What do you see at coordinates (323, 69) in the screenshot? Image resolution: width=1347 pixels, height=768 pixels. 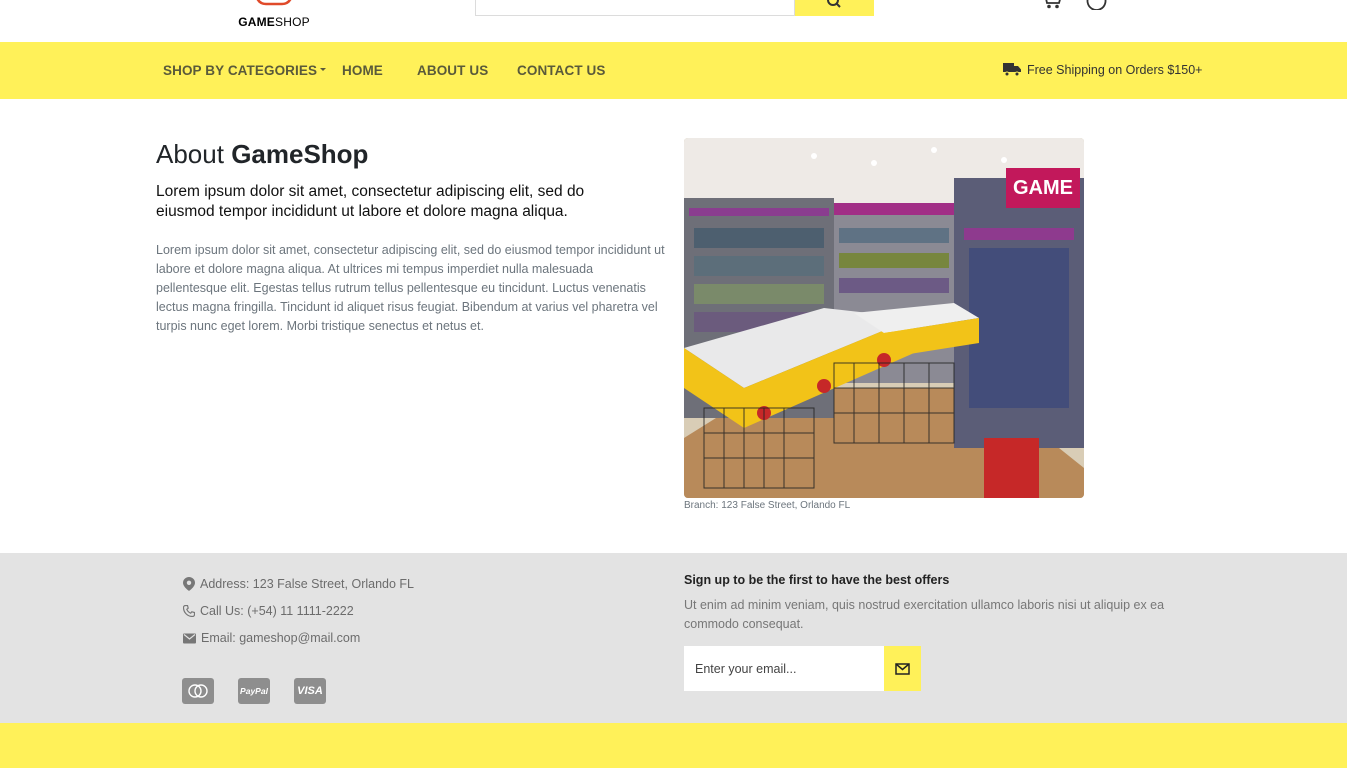 I see `caret-down-icon` at bounding box center [323, 69].